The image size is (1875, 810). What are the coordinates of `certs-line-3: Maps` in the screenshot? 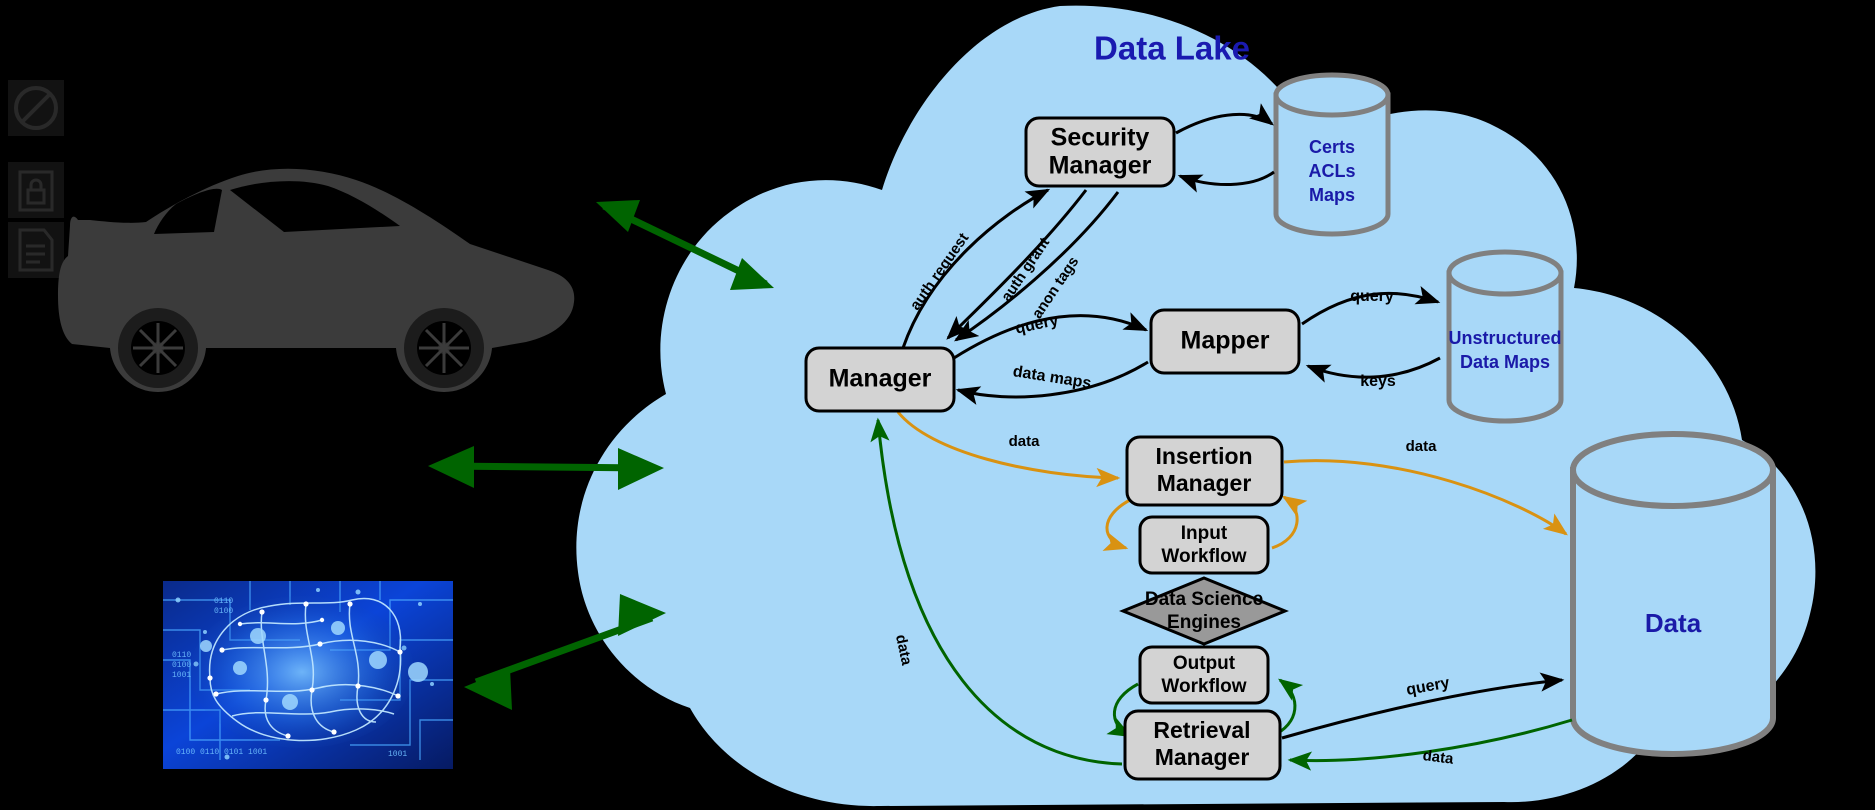 It's located at (1332, 195).